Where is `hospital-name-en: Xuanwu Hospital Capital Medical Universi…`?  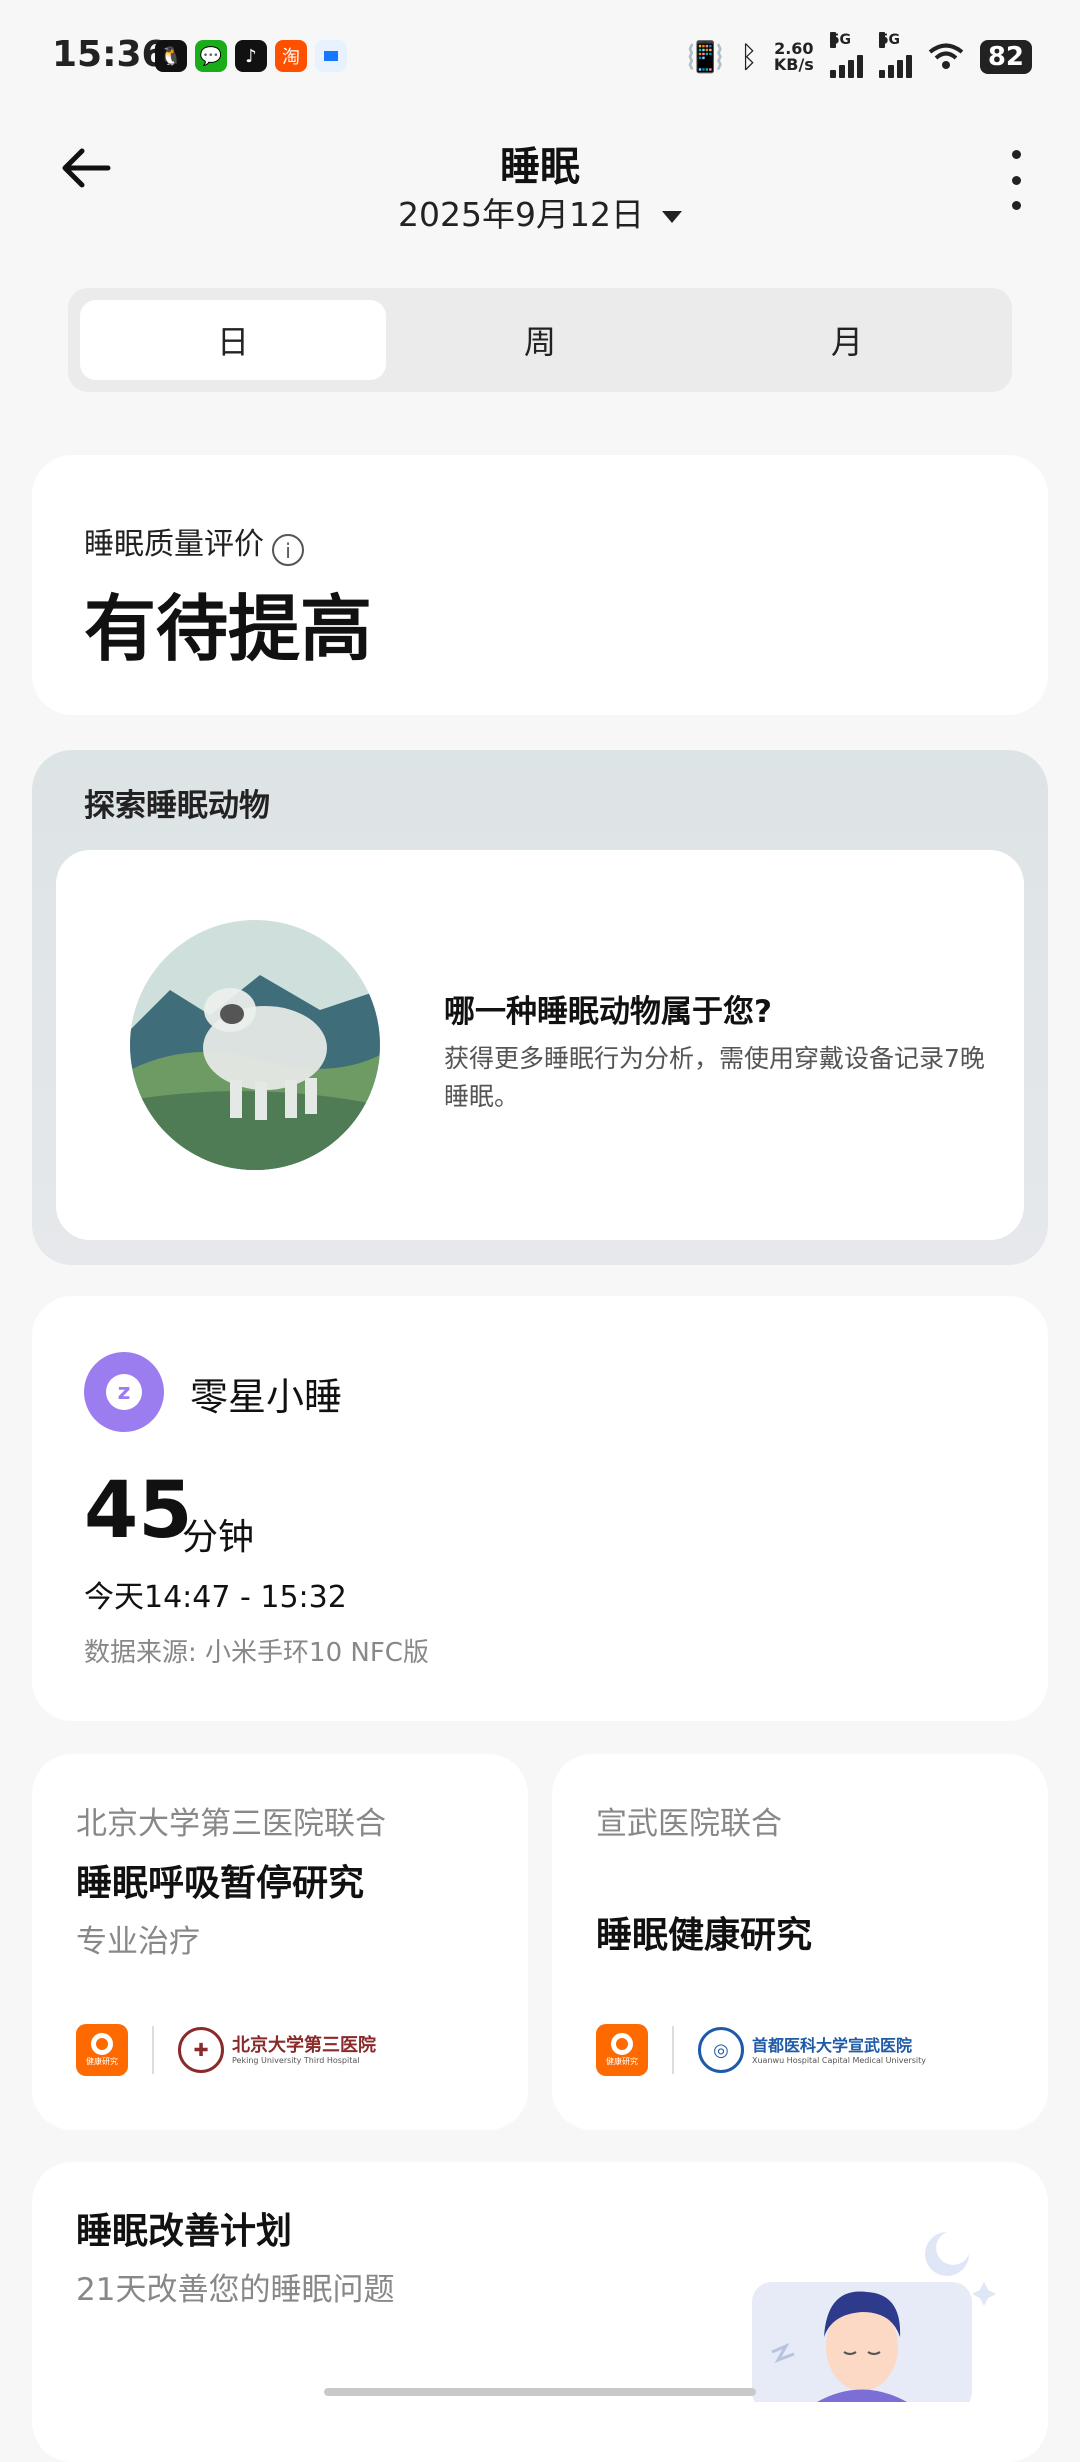 hospital-name-en: Xuanwu Hospital Capital Medical Universi… is located at coordinates (839, 2060).